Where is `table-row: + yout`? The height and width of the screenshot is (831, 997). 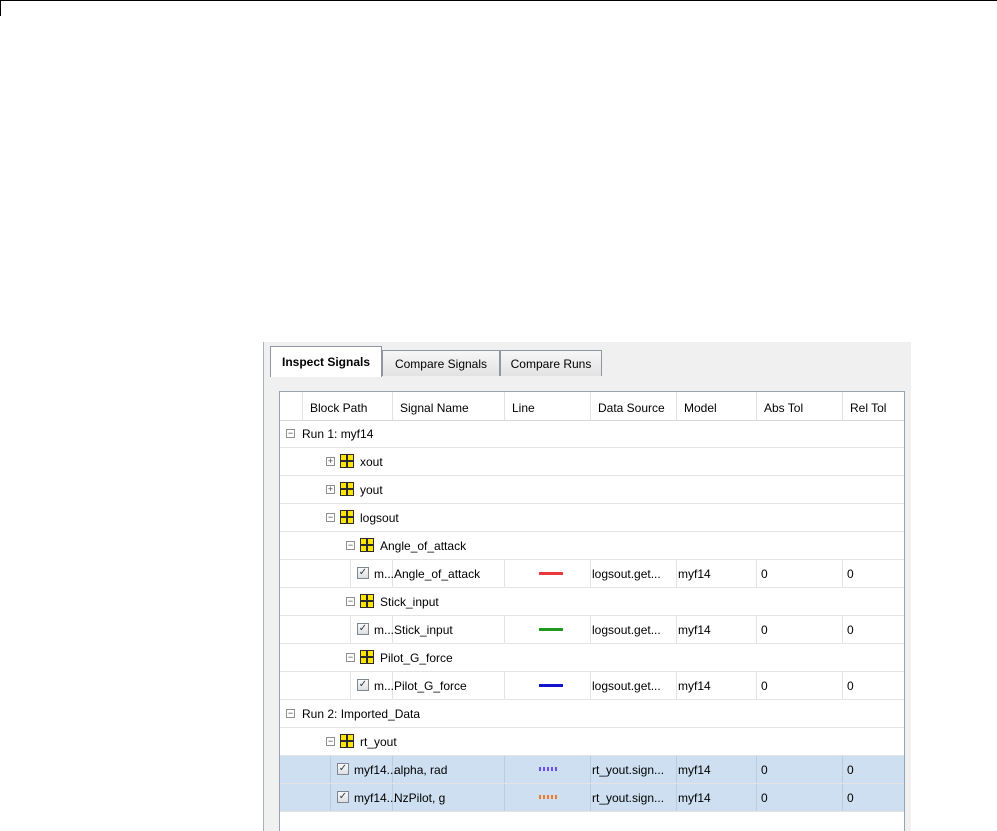 table-row: + yout is located at coordinates (592, 490).